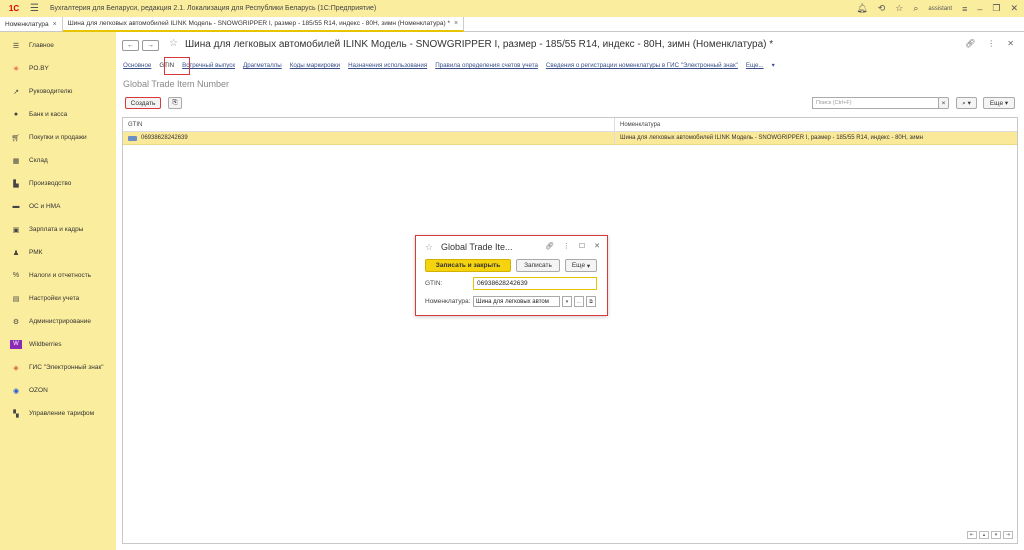  What do you see at coordinates (31, 24) in the screenshot?
I see `tab-nomenclature: Номенклатура ×` at bounding box center [31, 24].